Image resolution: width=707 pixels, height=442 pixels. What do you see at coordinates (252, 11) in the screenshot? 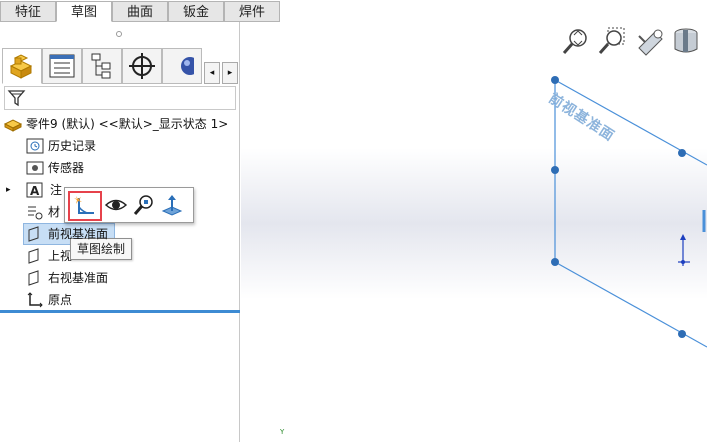
I see `tab-weldments: 焊件` at bounding box center [252, 11].